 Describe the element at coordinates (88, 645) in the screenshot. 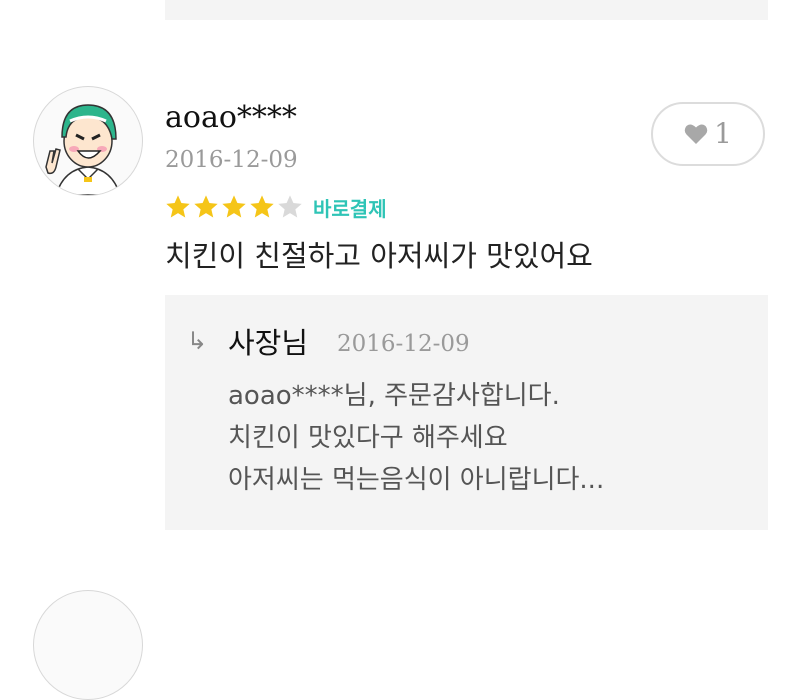

I see `next-review-avatar` at that location.